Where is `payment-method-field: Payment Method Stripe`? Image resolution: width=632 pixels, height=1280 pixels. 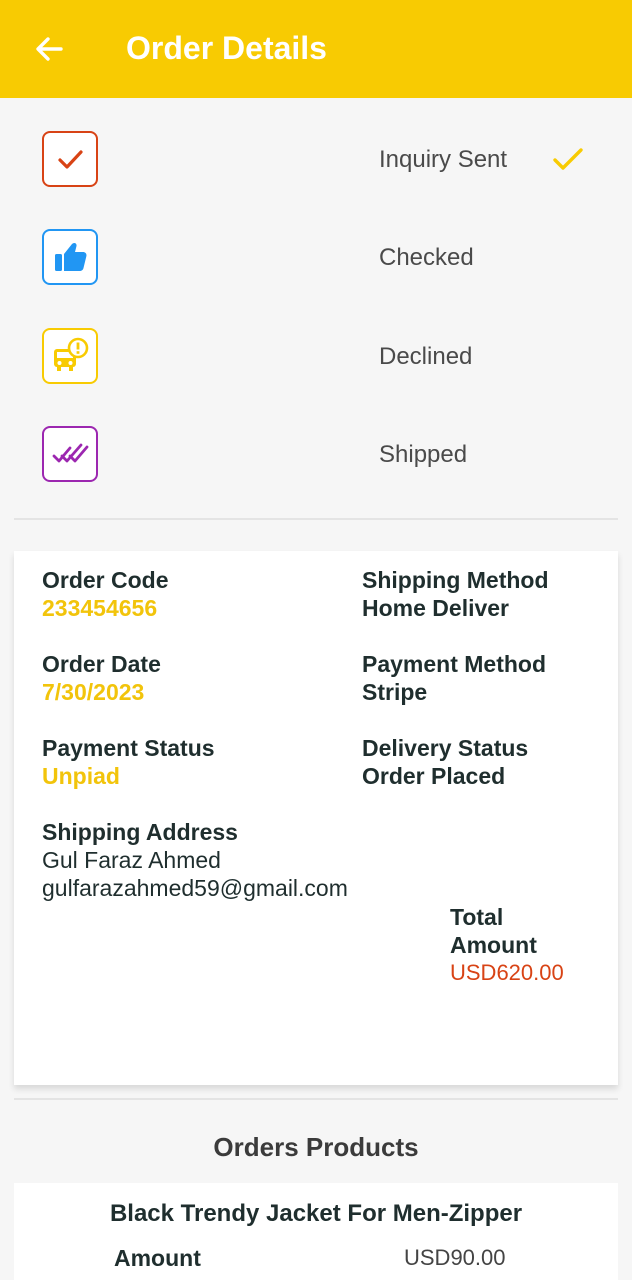 payment-method-field: Payment Method Stripe is located at coordinates (454, 678).